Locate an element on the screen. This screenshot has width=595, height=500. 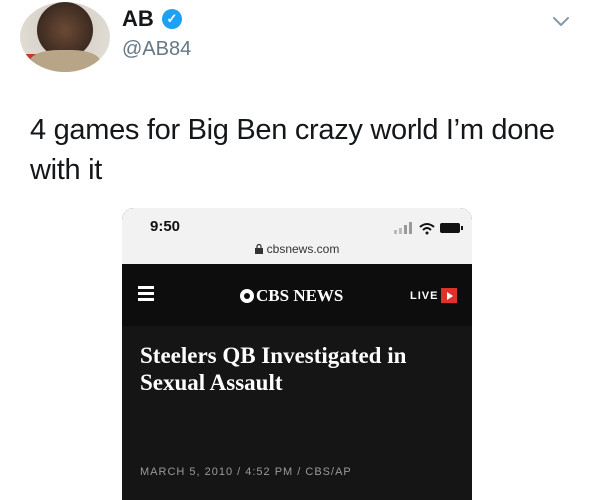
chevron-down-icon is located at coordinates (561, 21).